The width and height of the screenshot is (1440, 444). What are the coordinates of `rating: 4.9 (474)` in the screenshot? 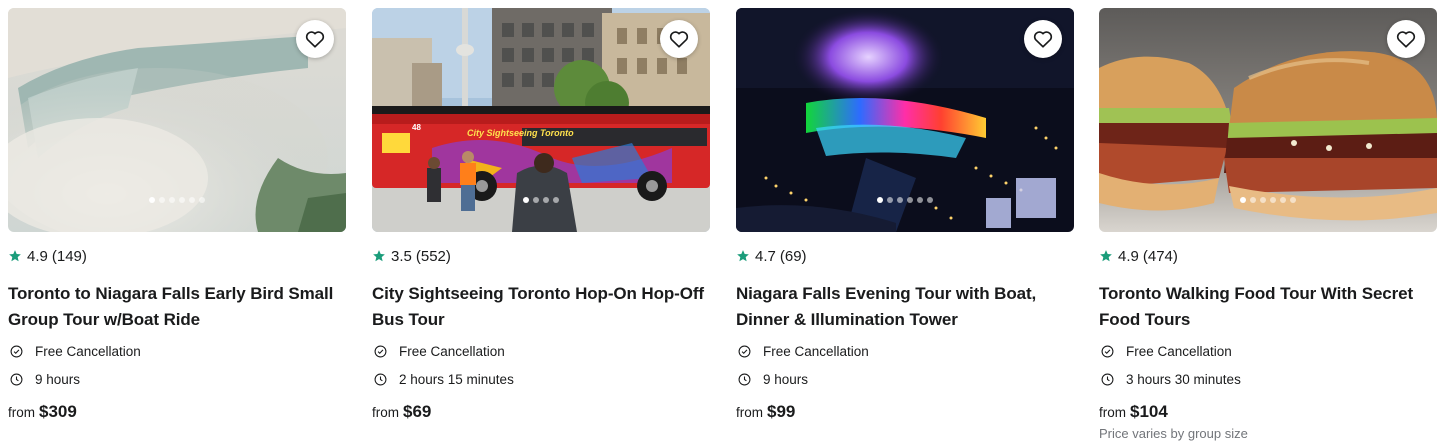 It's located at (1268, 256).